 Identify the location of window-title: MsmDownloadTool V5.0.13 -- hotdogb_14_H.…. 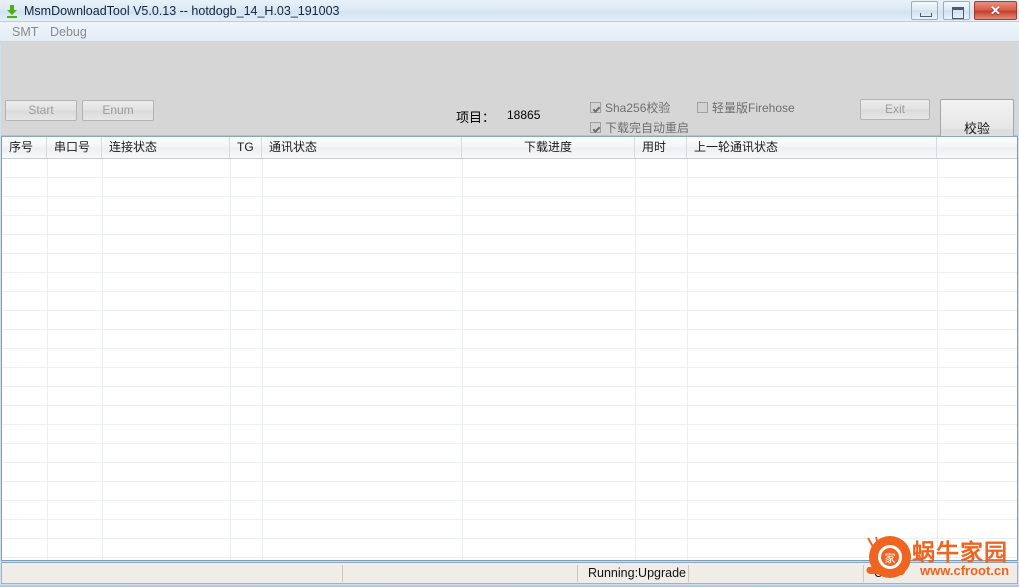
(182, 11).